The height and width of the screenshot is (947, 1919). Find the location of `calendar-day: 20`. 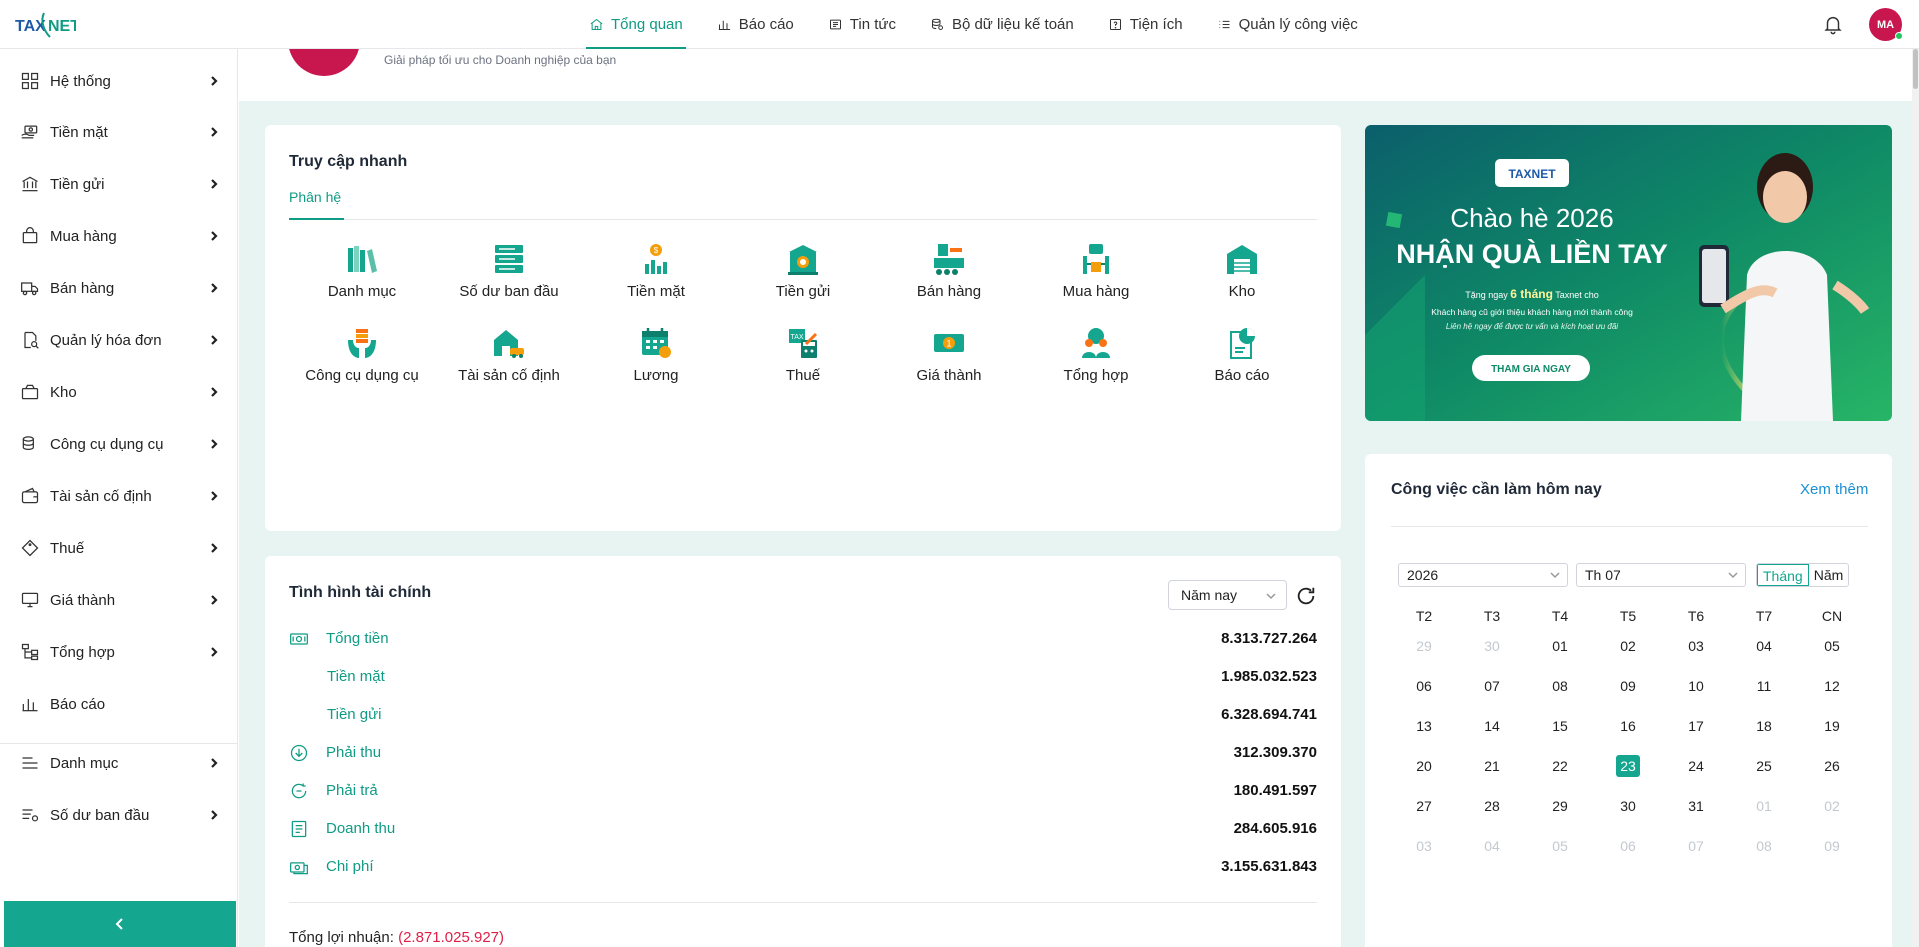

calendar-day: 20 is located at coordinates (1424, 766).